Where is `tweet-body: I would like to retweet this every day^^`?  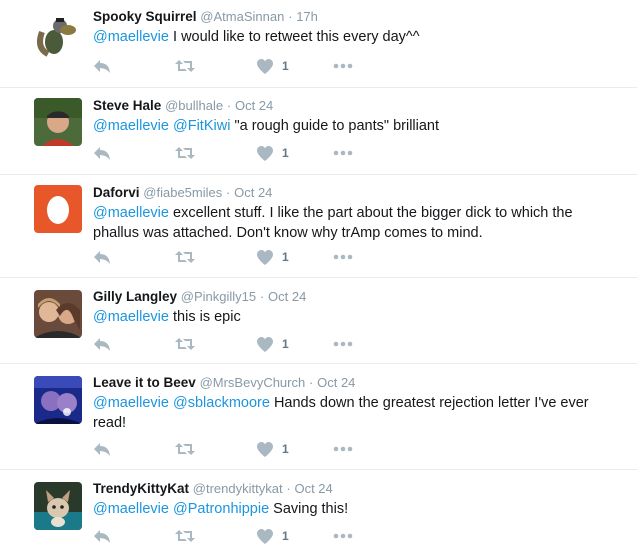
tweet-body: I would like to retweet this every day^^ is located at coordinates (294, 37).